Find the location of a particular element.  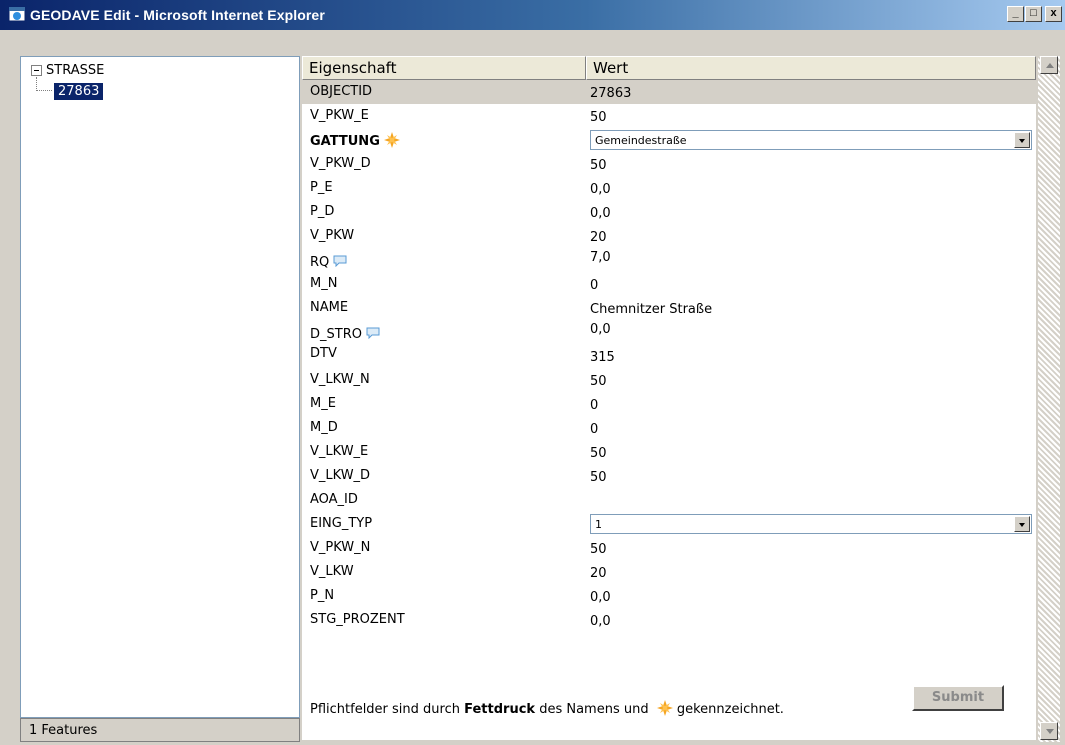

table-row: P_E 0,0 is located at coordinates (669, 188).